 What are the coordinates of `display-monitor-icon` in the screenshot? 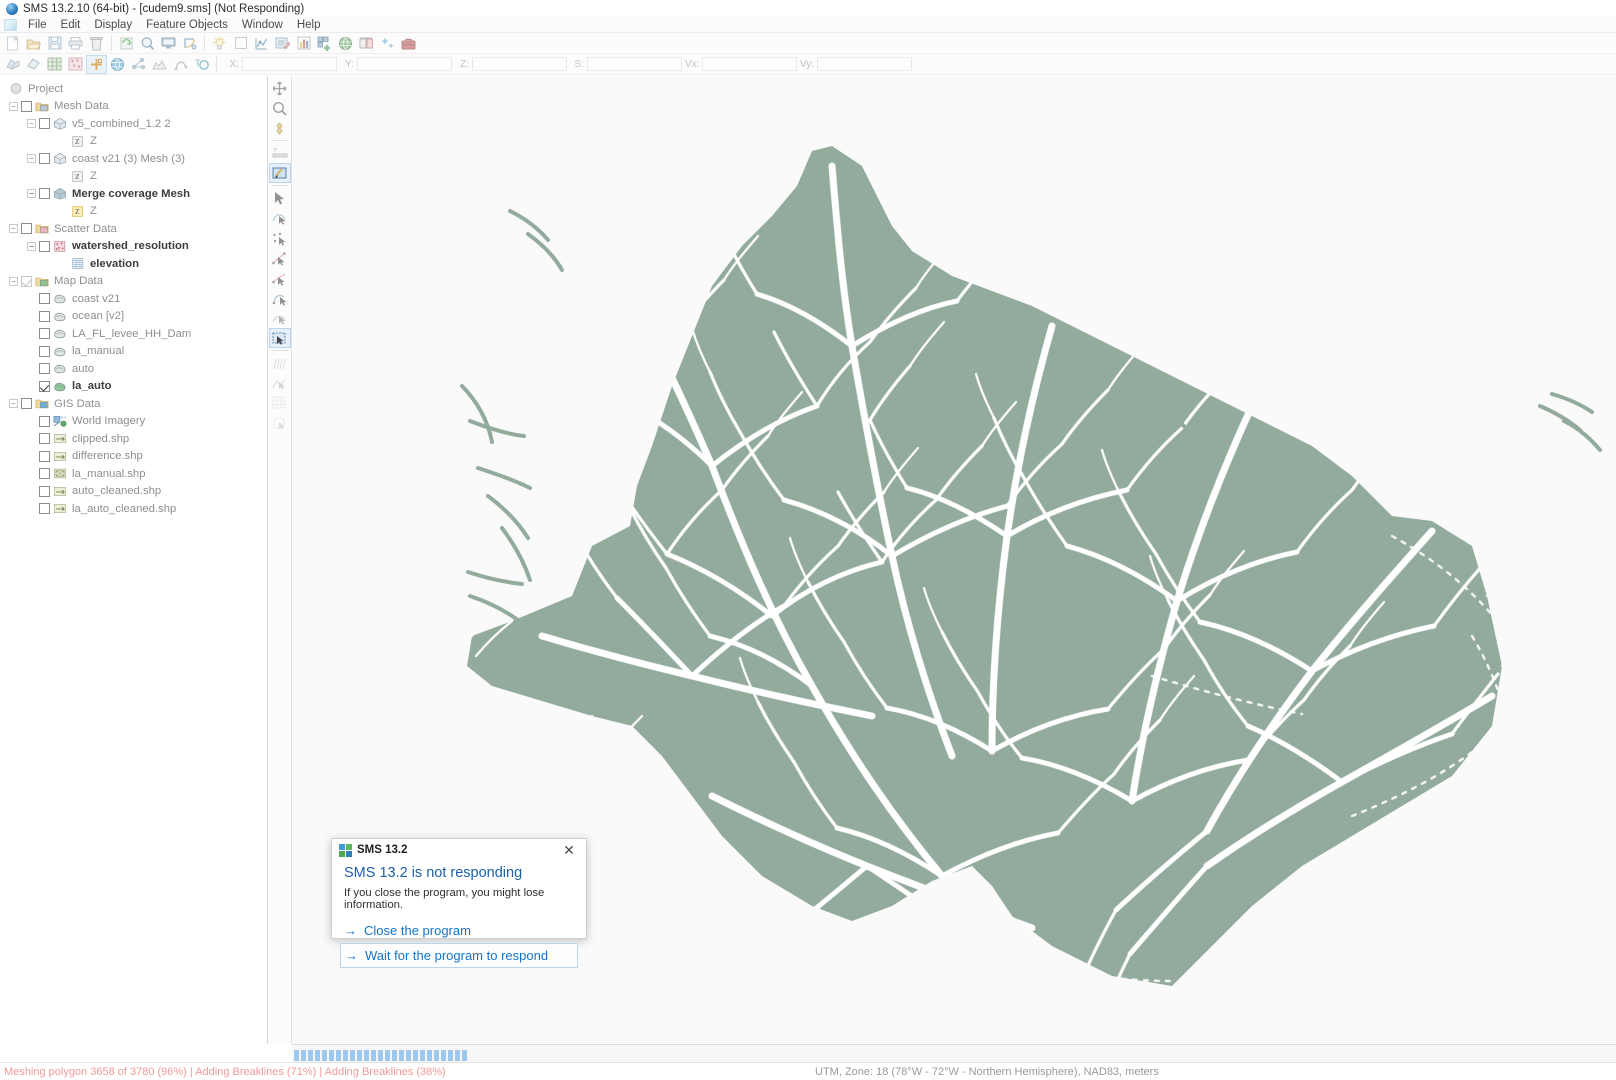 It's located at (168, 43).